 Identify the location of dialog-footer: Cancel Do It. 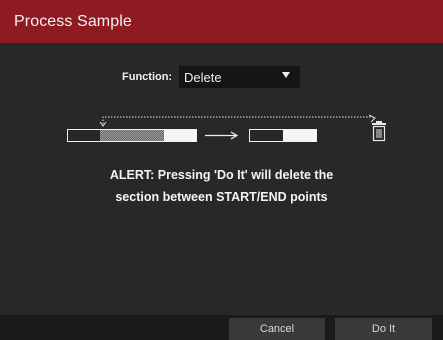
(221, 327).